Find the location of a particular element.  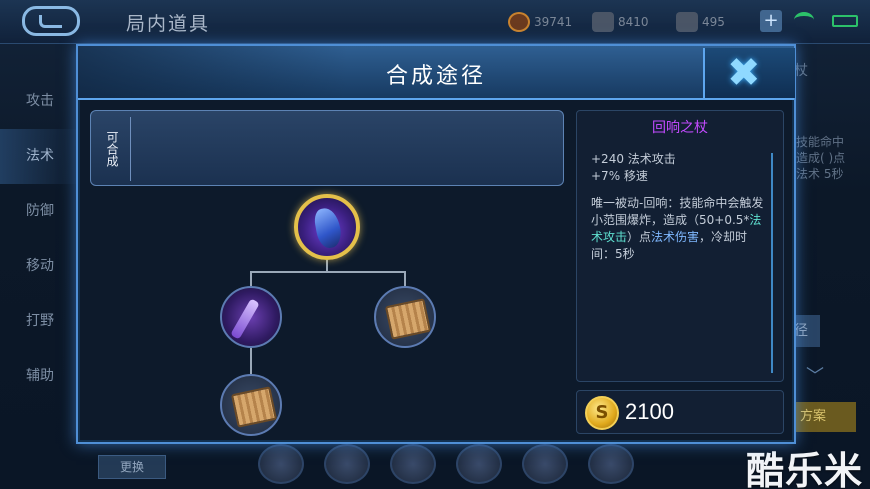

close-button: ✖ is located at coordinates (749, 73).